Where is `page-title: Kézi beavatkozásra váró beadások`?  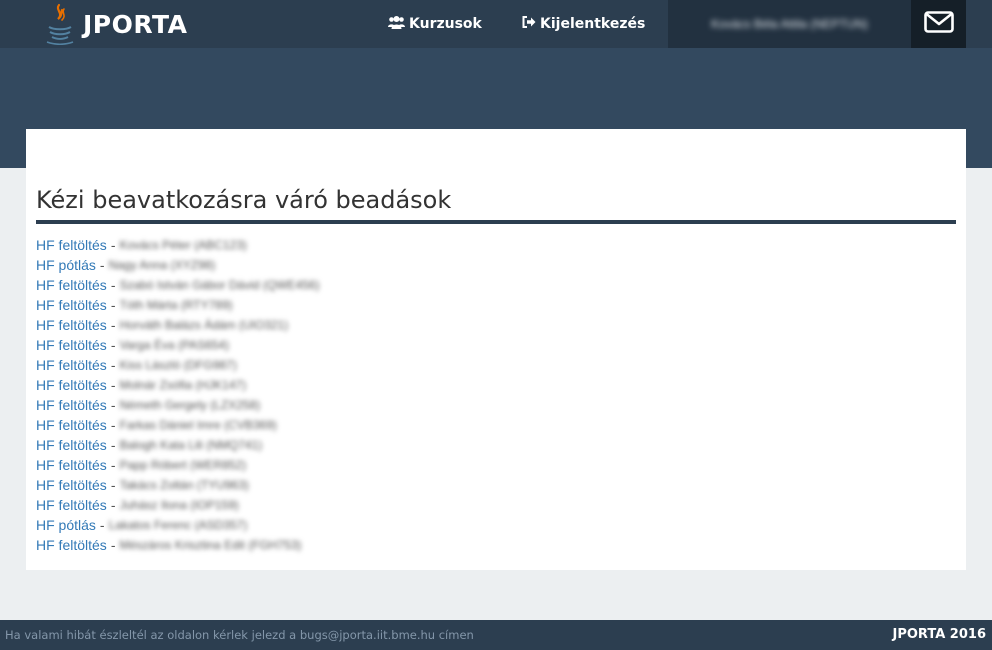
page-title: Kézi beavatkozásra váró beadások is located at coordinates (244, 200).